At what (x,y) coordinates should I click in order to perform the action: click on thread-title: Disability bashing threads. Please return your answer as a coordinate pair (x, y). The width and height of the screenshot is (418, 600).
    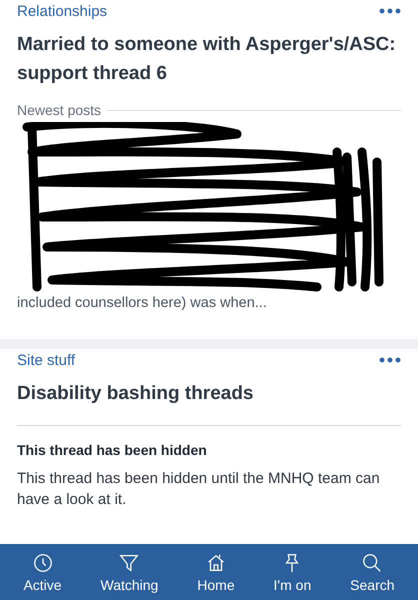
    Looking at the image, I should click on (209, 393).